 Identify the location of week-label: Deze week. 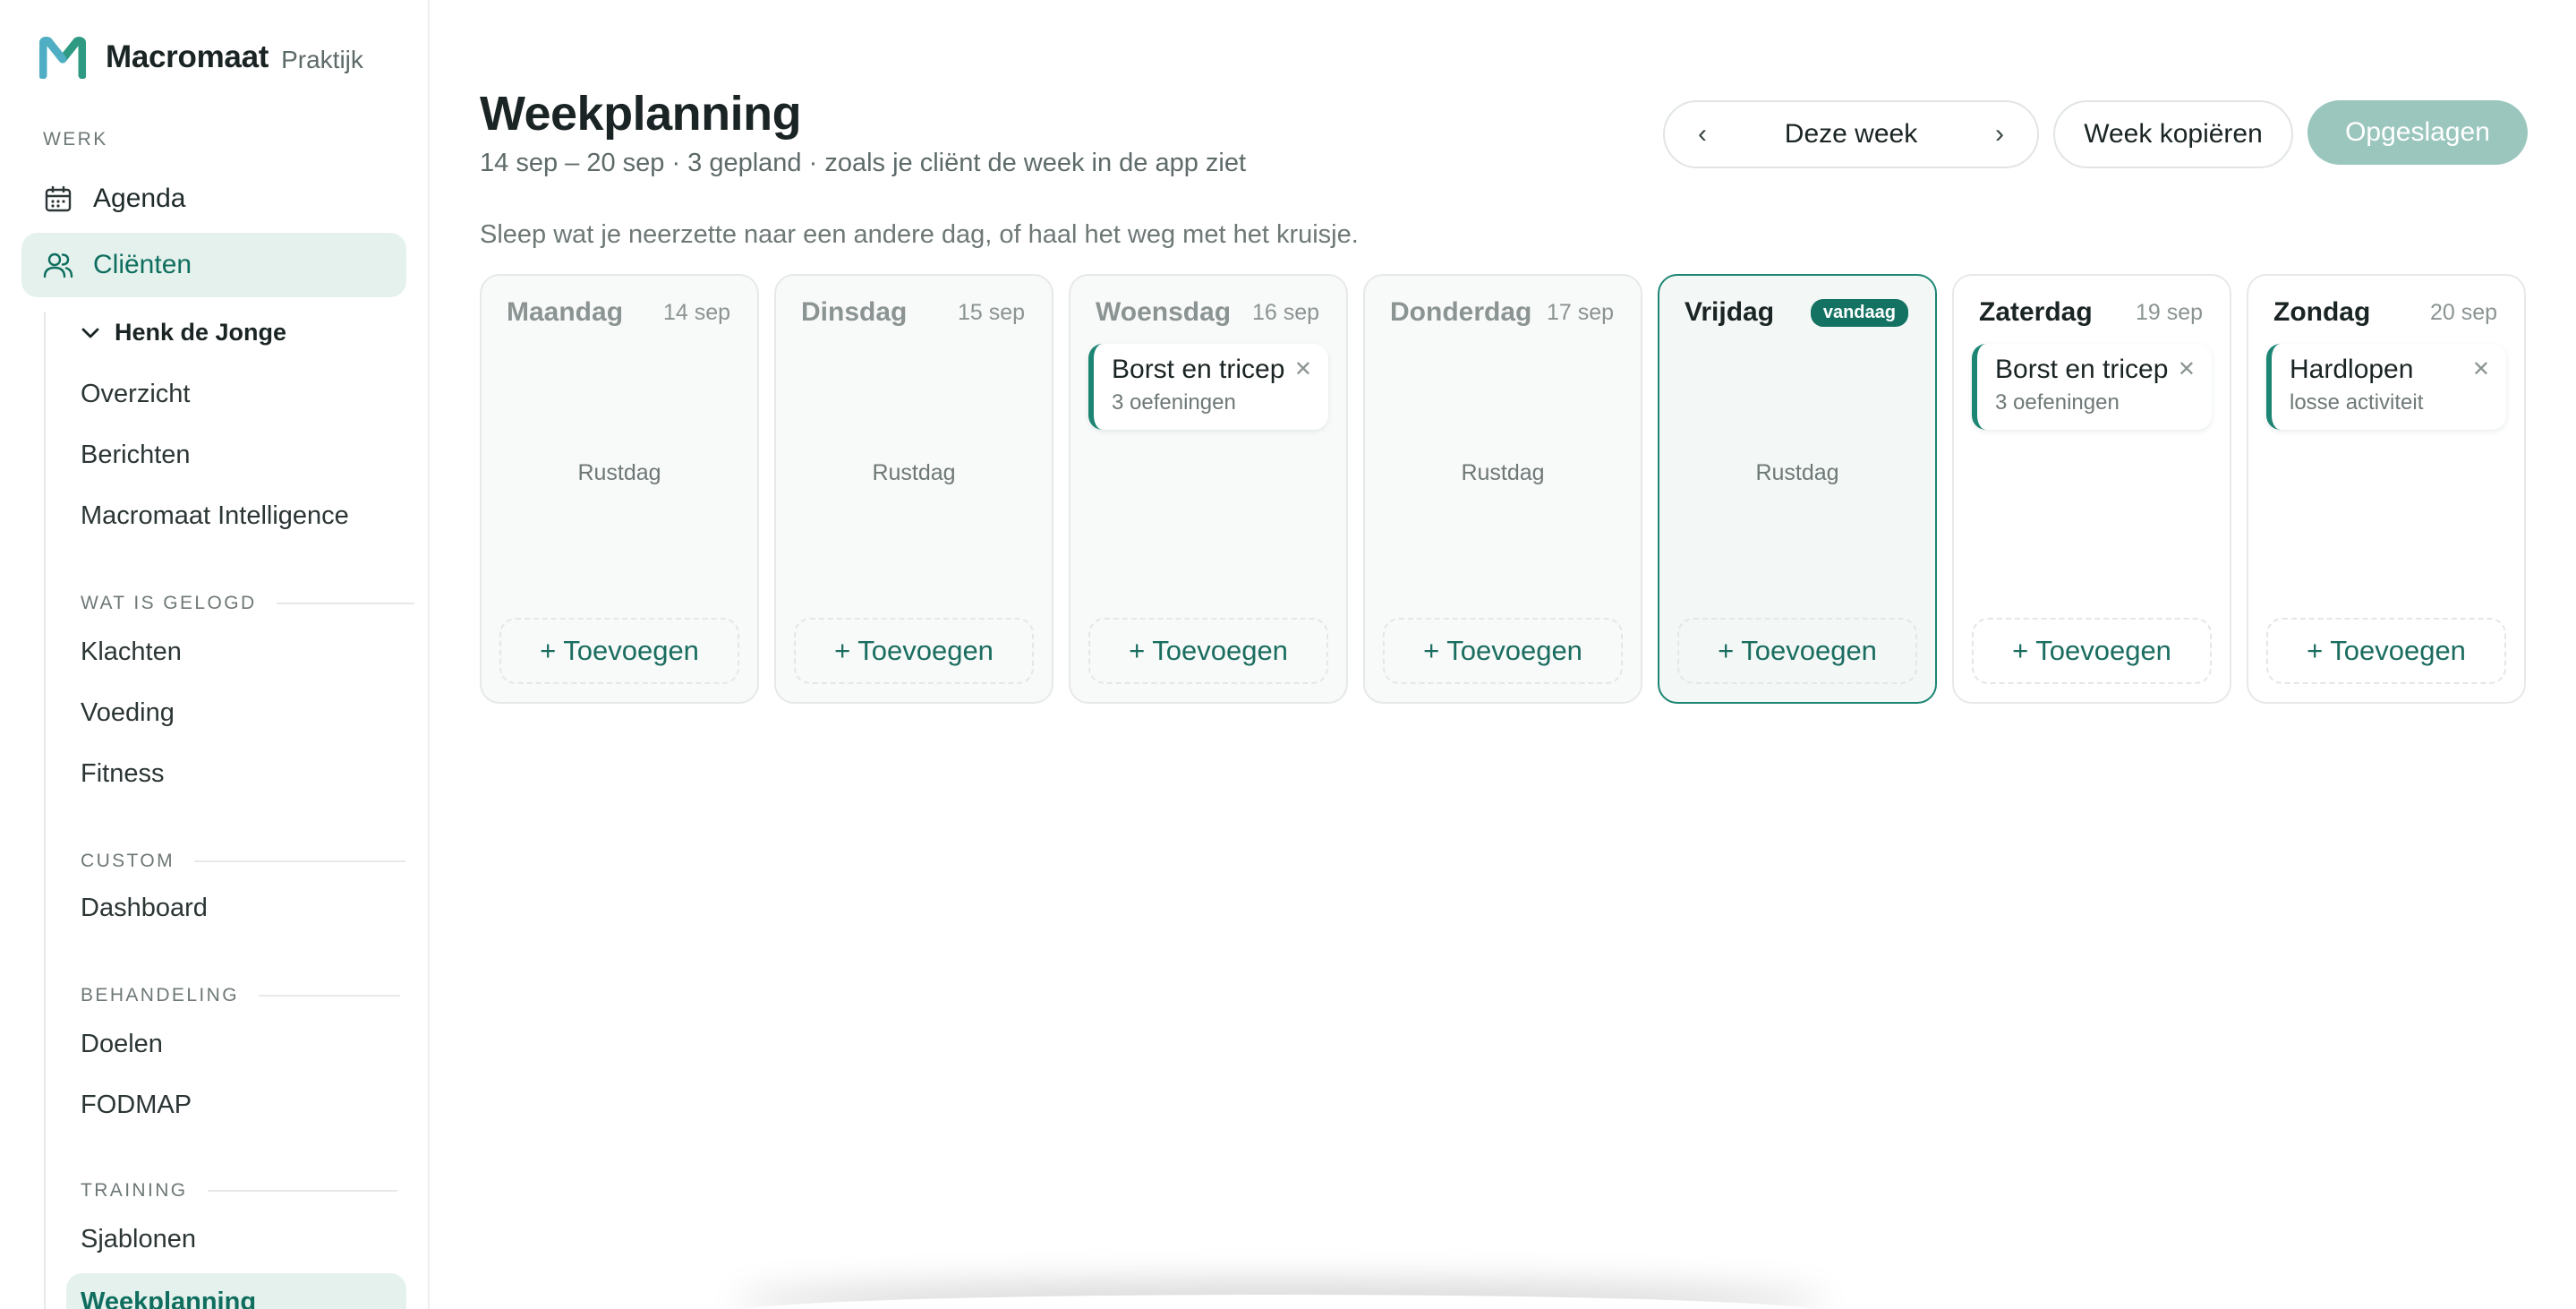
(1851, 134).